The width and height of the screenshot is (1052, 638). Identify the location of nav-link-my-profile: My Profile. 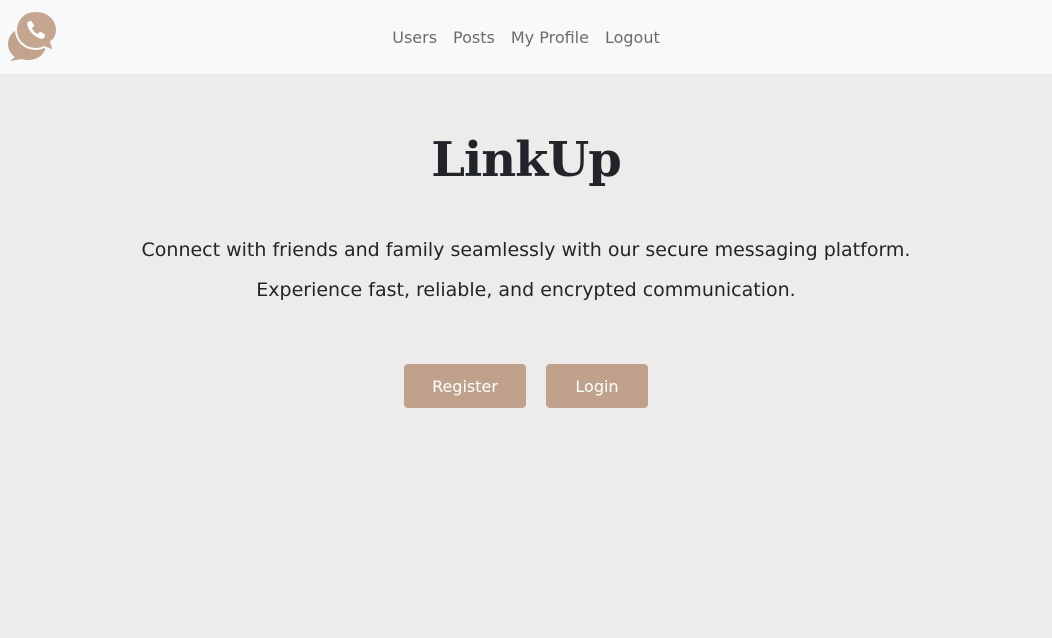
(550, 37).